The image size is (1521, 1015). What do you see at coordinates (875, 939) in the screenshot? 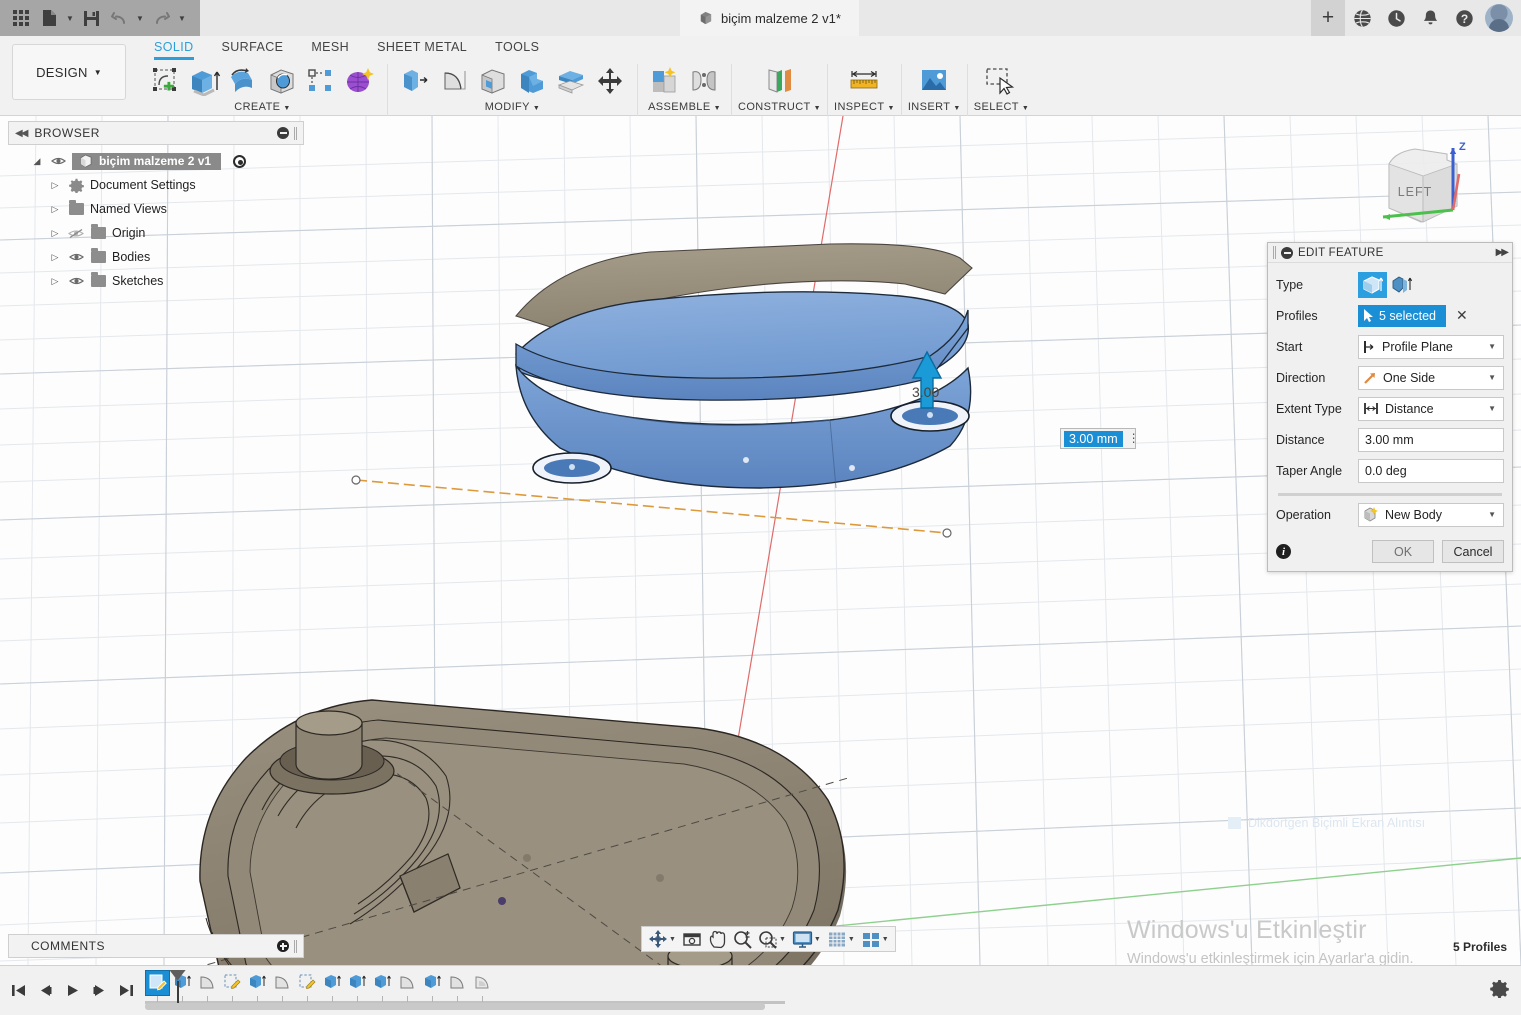
I see `viewports-icon: ▼` at bounding box center [875, 939].